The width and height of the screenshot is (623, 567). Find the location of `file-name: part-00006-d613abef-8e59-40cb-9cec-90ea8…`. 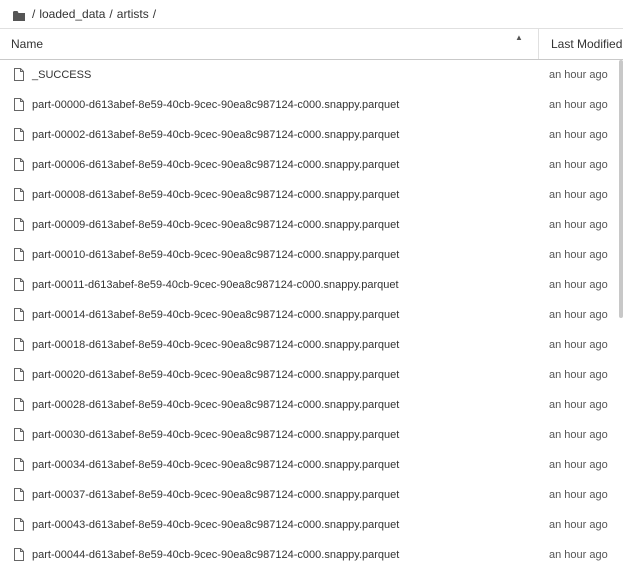

file-name: part-00006-d613abef-8e59-40cb-9cec-90ea8… is located at coordinates (215, 165).